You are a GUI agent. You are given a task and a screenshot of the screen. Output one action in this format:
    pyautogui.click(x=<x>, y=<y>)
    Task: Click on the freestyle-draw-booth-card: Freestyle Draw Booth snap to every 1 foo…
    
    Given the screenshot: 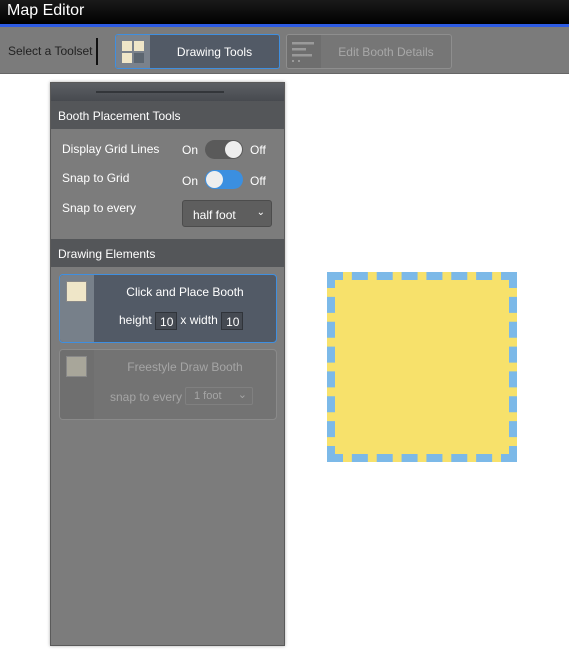 What is the action you would take?
    pyautogui.click(x=168, y=384)
    